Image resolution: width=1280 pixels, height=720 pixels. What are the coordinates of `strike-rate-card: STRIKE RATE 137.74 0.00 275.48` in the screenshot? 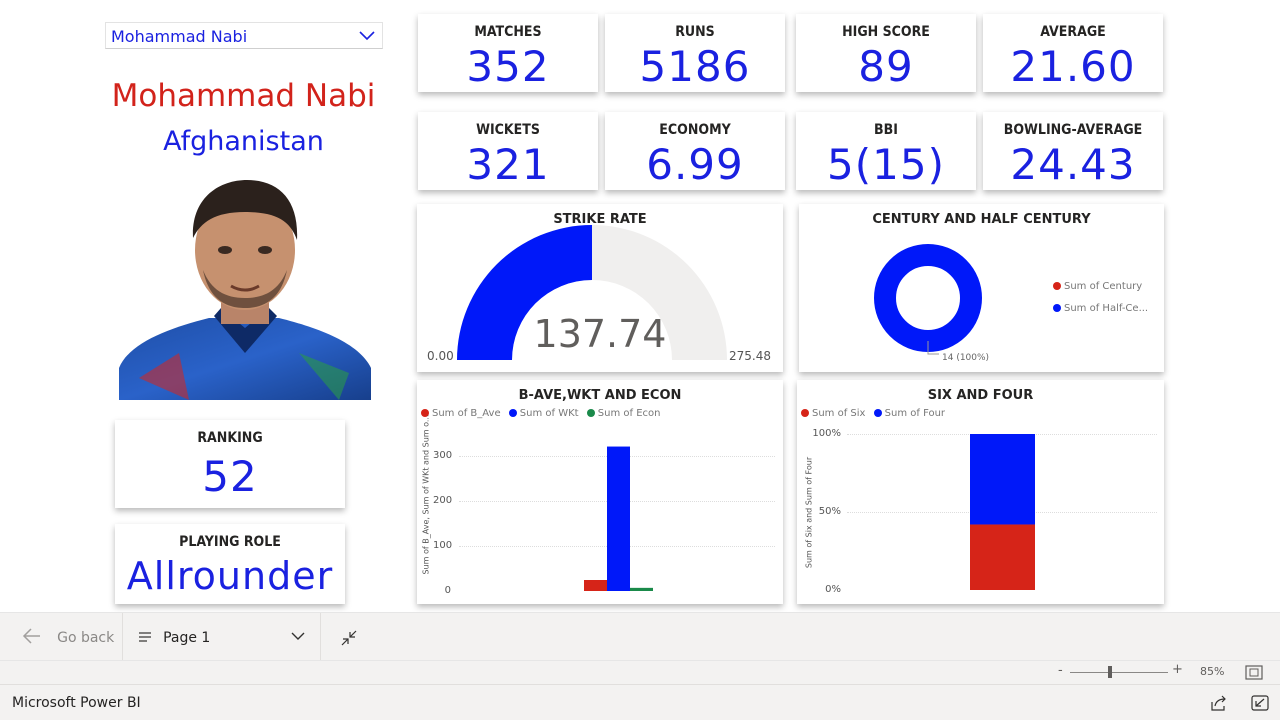 It's located at (600, 288).